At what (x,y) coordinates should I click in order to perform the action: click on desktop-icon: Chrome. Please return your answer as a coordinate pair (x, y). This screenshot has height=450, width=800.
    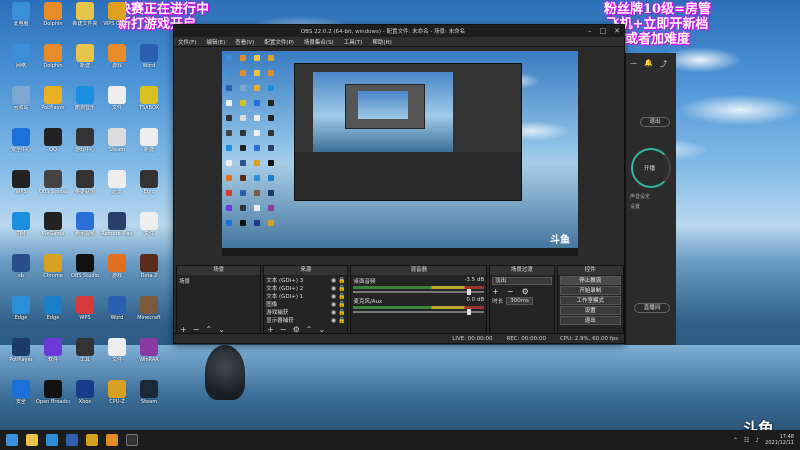
    Looking at the image, I should click on (53, 274).